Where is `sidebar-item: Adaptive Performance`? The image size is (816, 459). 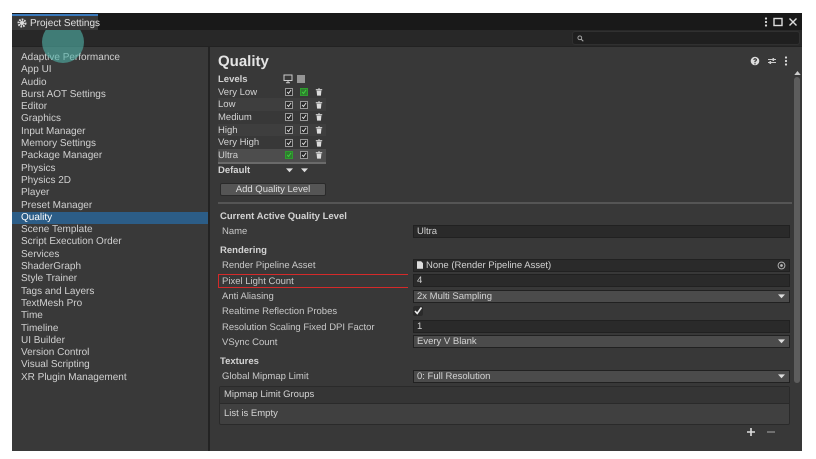 sidebar-item: Adaptive Performance is located at coordinates (110, 58).